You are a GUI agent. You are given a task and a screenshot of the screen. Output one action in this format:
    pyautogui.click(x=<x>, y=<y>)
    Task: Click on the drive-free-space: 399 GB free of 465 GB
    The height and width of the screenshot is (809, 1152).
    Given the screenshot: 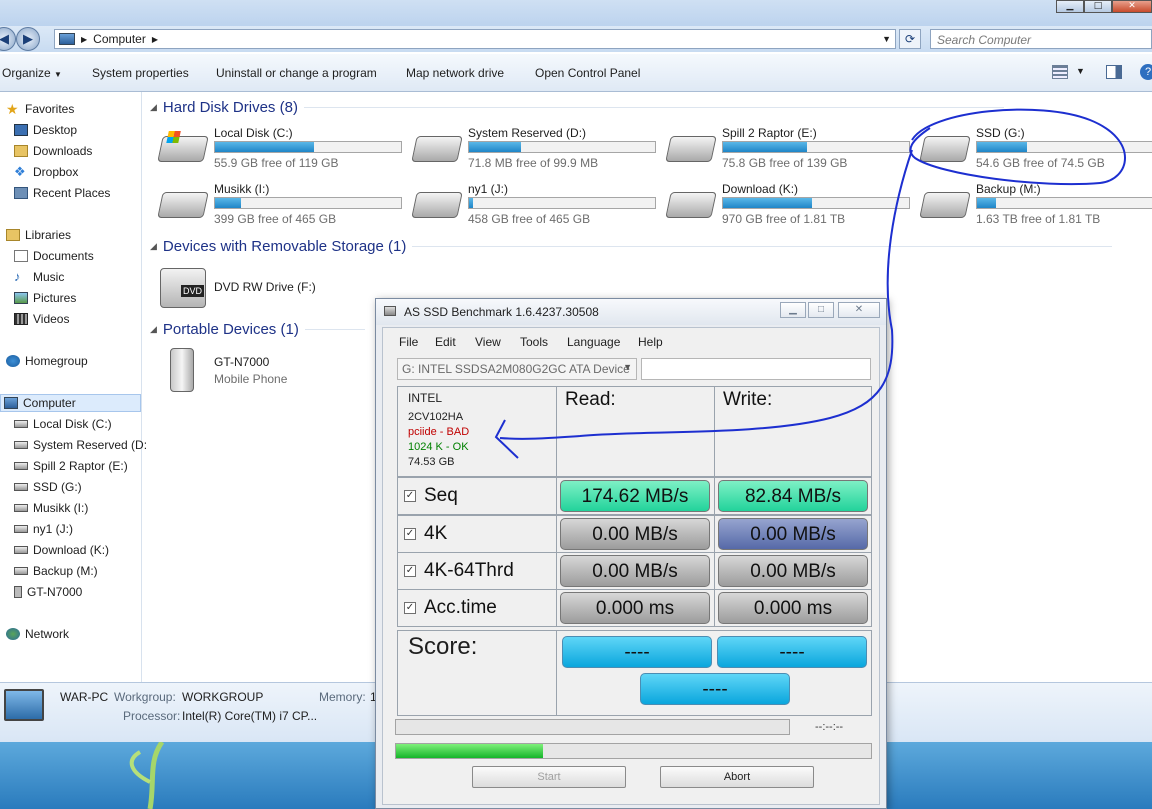 What is the action you would take?
    pyautogui.click(x=275, y=219)
    